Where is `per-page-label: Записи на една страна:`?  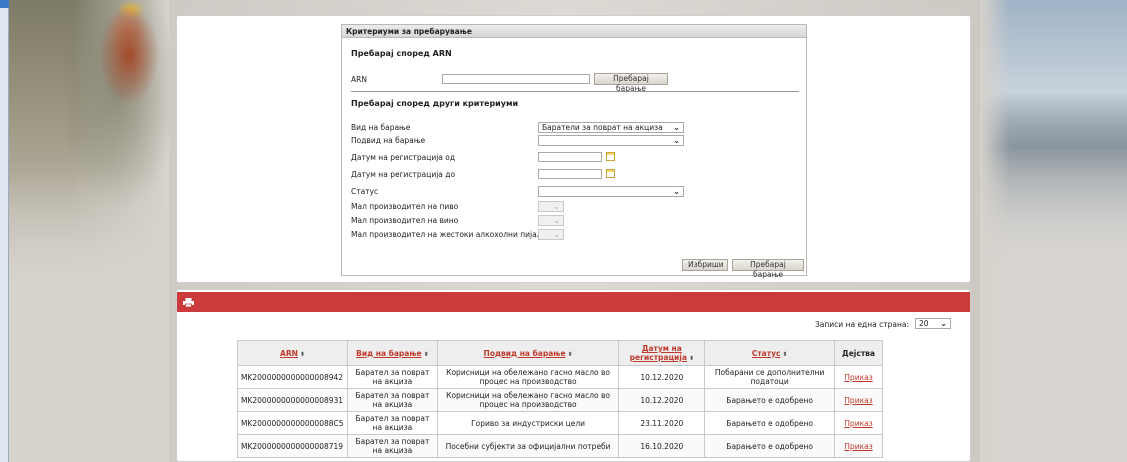 per-page-label: Записи на една страна: is located at coordinates (862, 324).